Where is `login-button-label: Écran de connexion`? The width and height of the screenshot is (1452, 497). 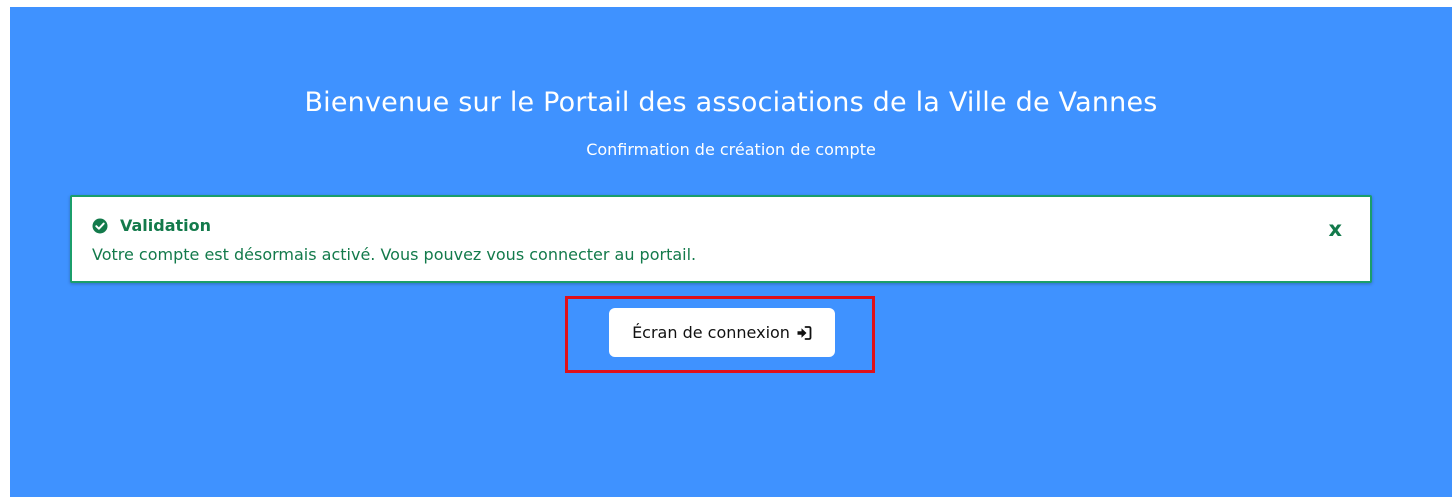 login-button-label: Écran de connexion is located at coordinates (711, 332).